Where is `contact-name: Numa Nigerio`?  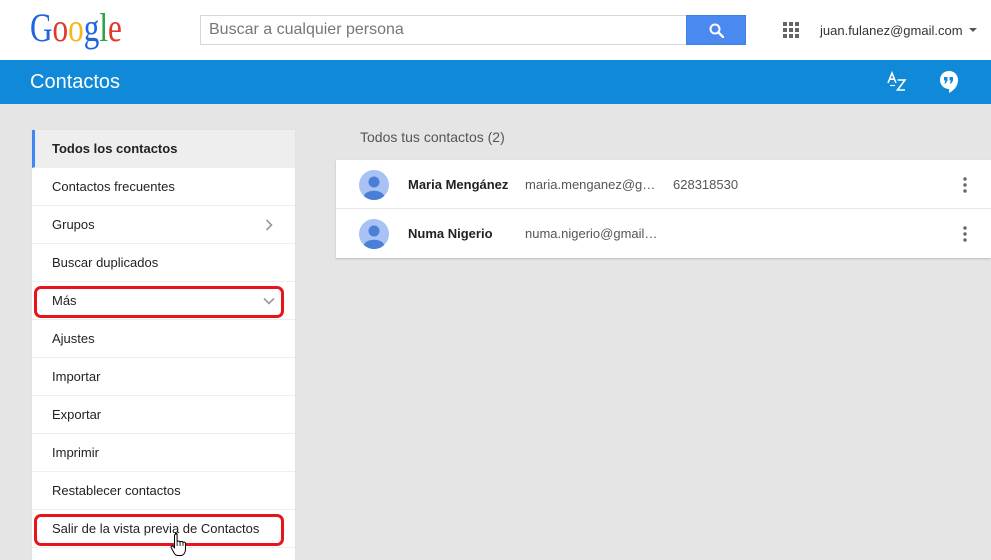
contact-name: Numa Nigerio is located at coordinates (450, 233).